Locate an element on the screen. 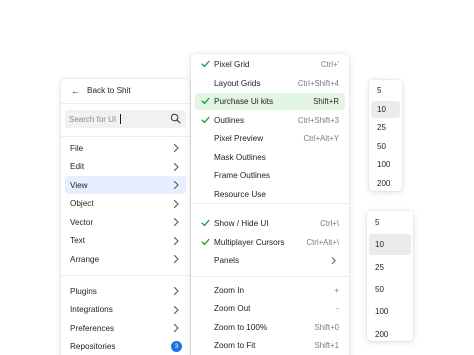 This screenshot has width=474, height=355. menu-item-view: View is located at coordinates (125, 185).